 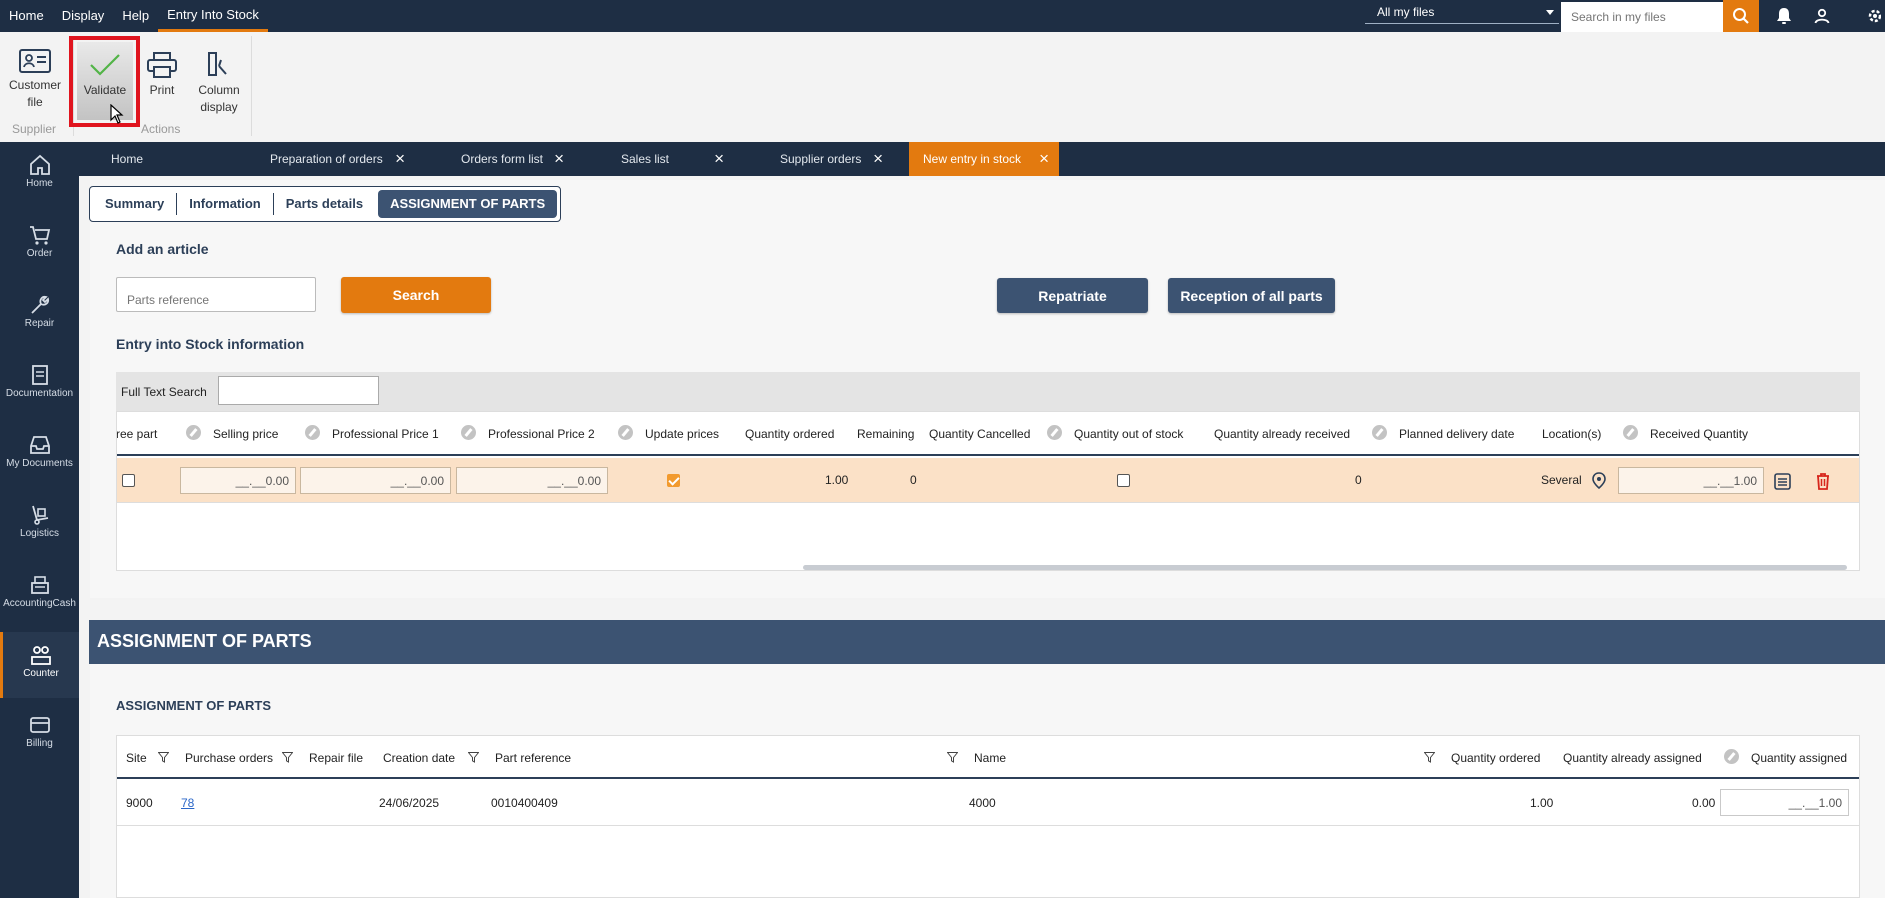 I want to click on received-quantity-input: __.__1.00, so click(x=1691, y=480).